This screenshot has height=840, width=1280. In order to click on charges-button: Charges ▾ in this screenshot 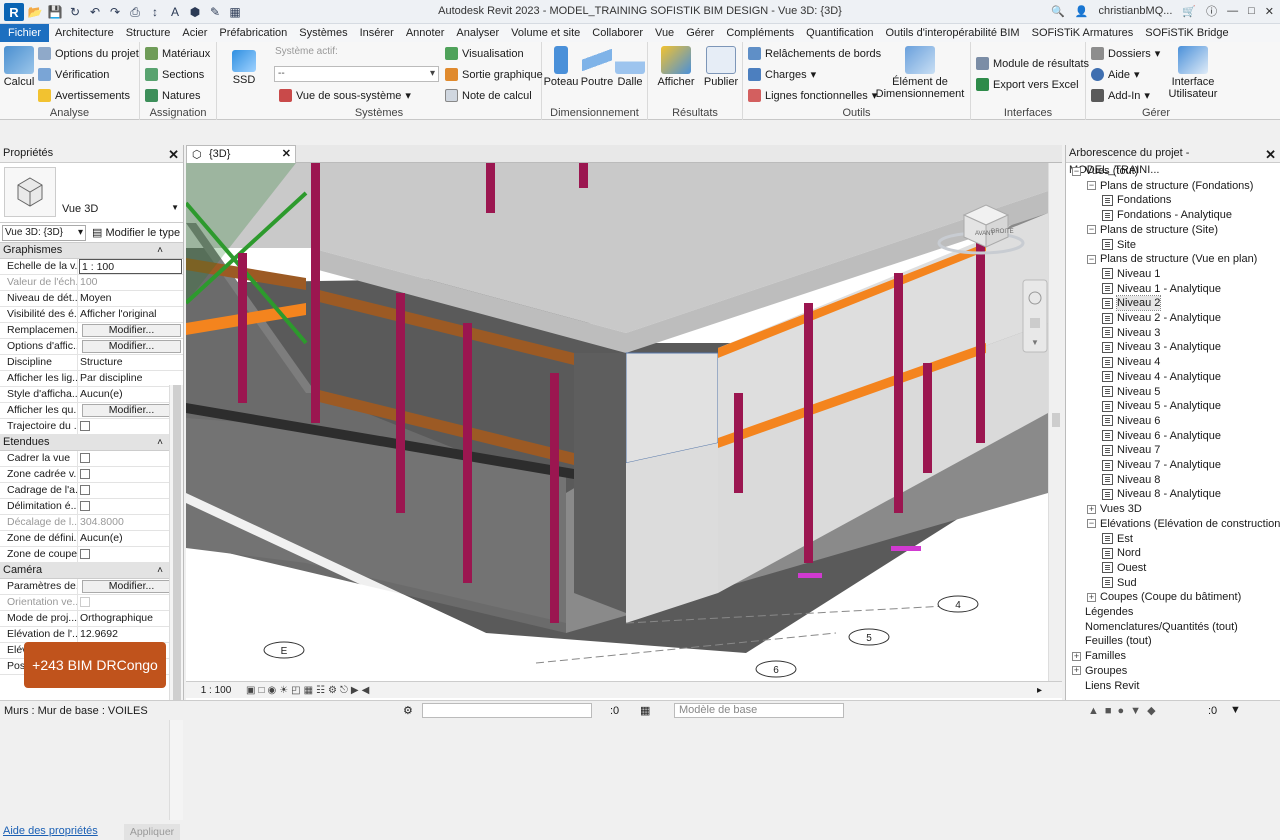, I will do `click(782, 74)`.